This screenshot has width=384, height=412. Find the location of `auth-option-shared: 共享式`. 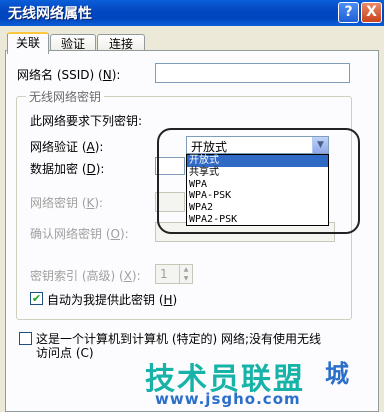

auth-option-shared: 共享式 is located at coordinates (257, 173).